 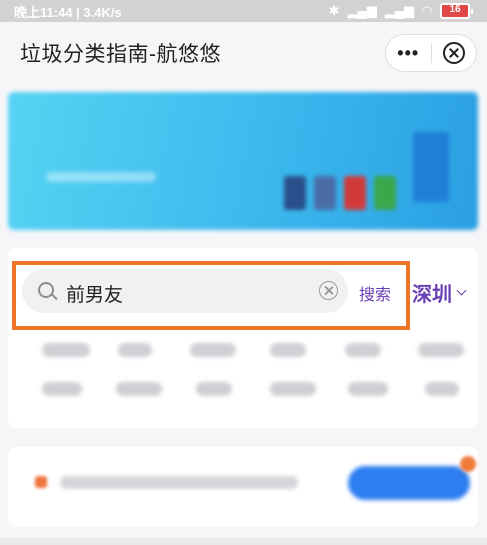 What do you see at coordinates (431, 167) in the screenshot?
I see `phone-illustration` at bounding box center [431, 167].